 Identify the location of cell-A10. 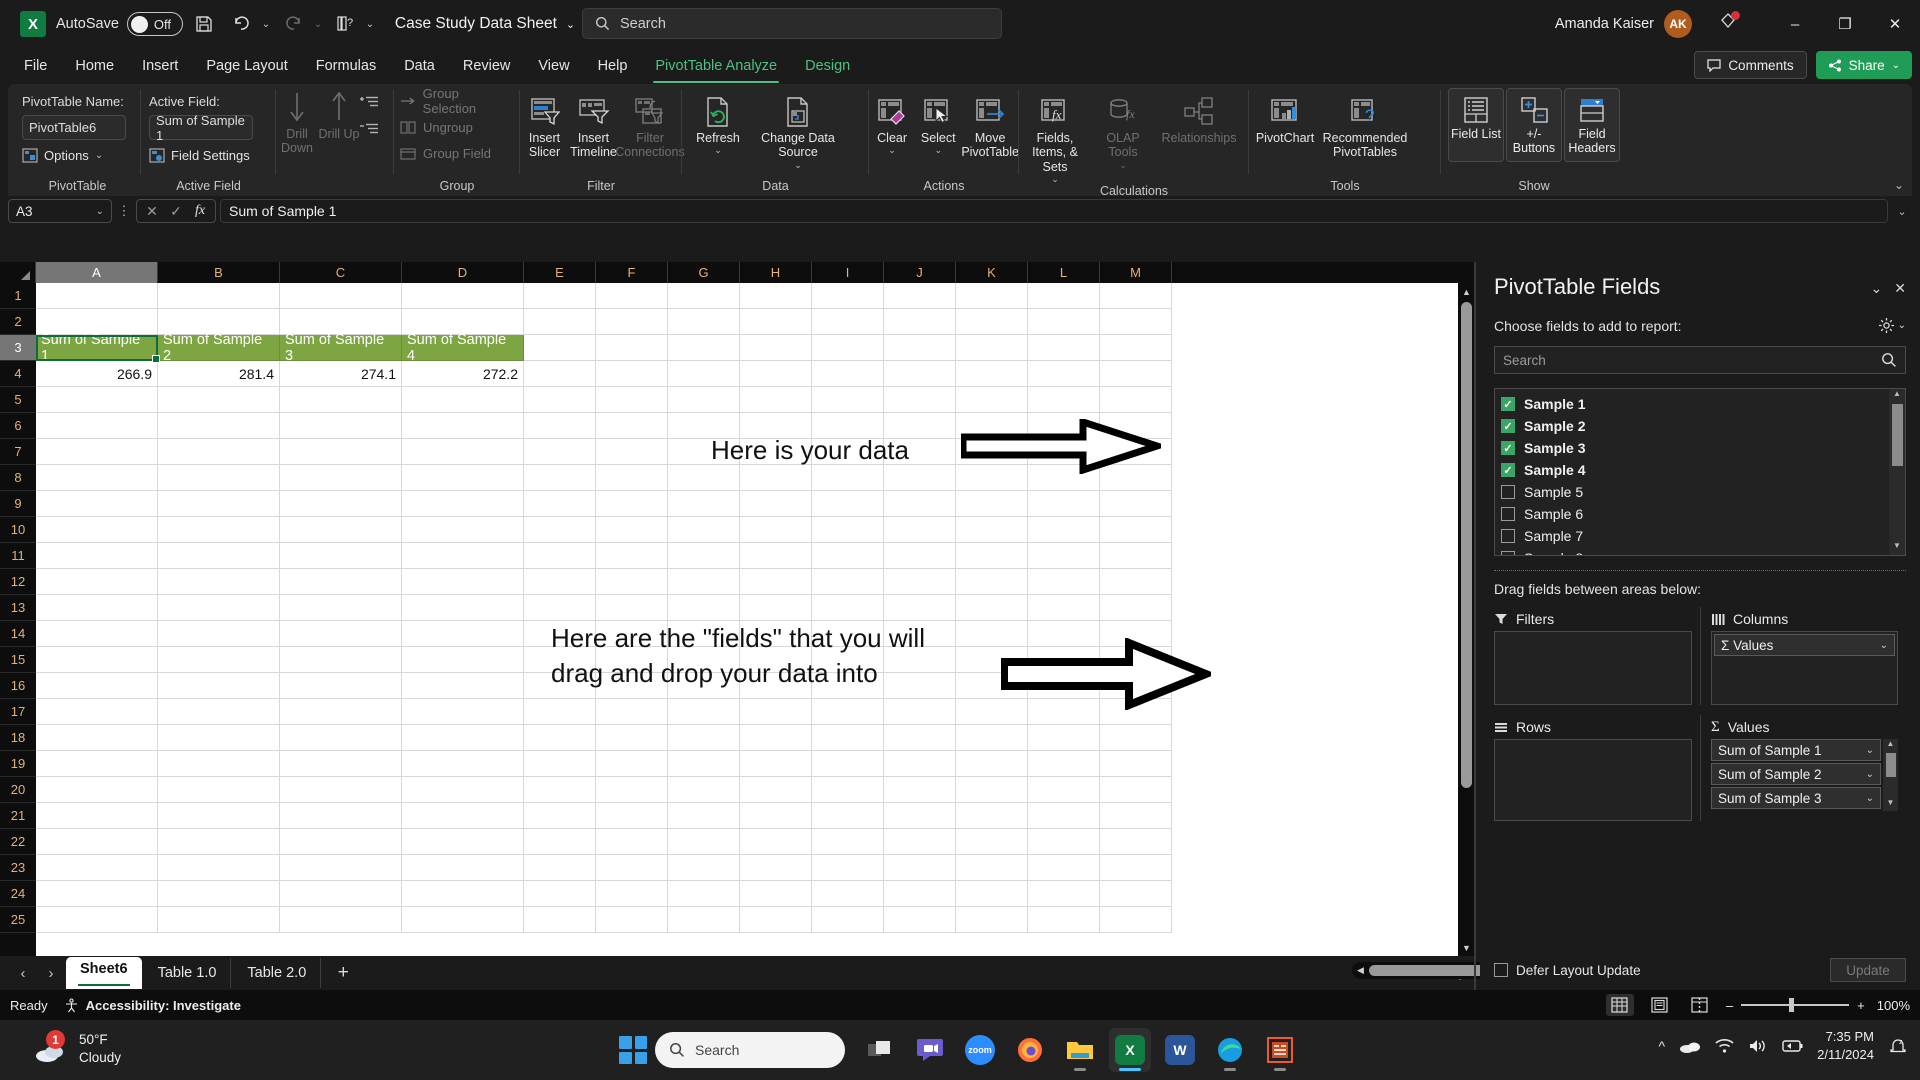
(97, 530).